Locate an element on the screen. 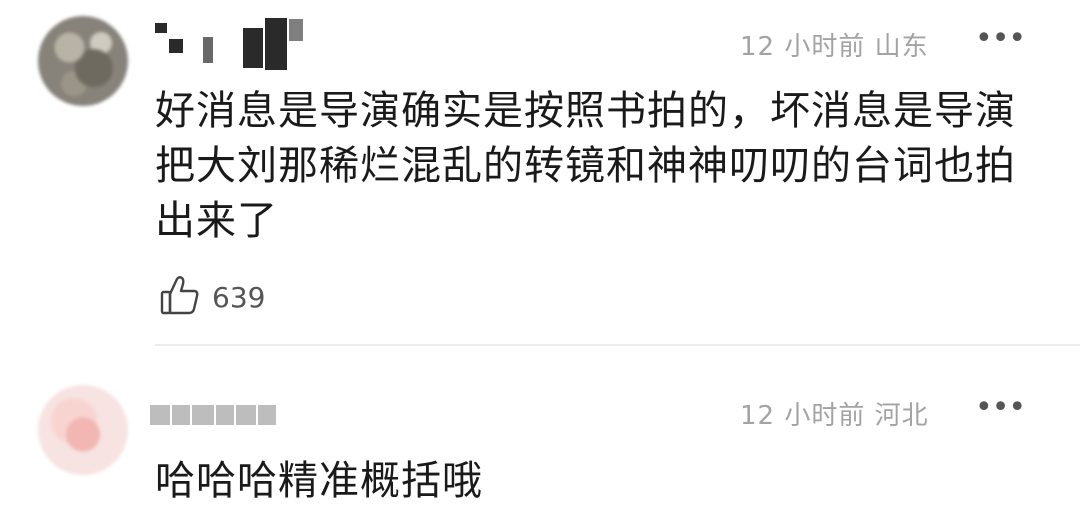  comment-meta: 12 小时前 山东 is located at coordinates (834, 47).